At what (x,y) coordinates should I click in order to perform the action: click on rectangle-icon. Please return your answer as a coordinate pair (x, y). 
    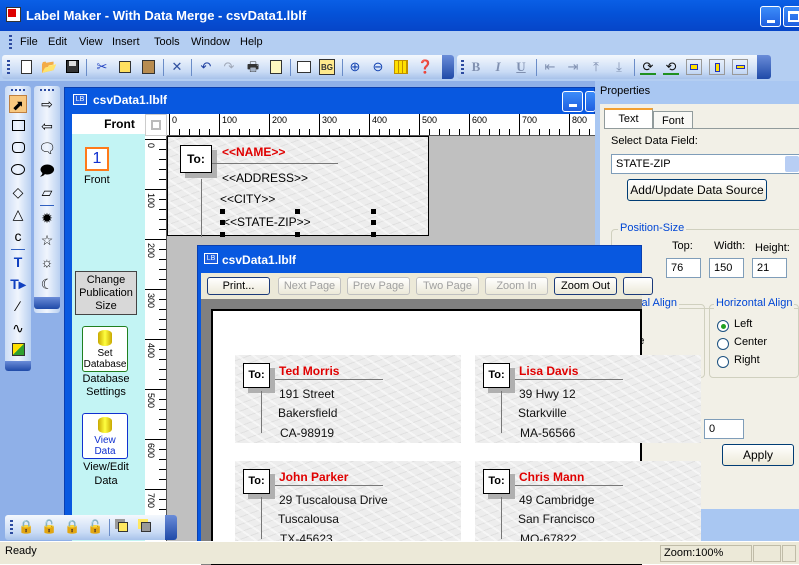
    Looking at the image, I should click on (18, 126).